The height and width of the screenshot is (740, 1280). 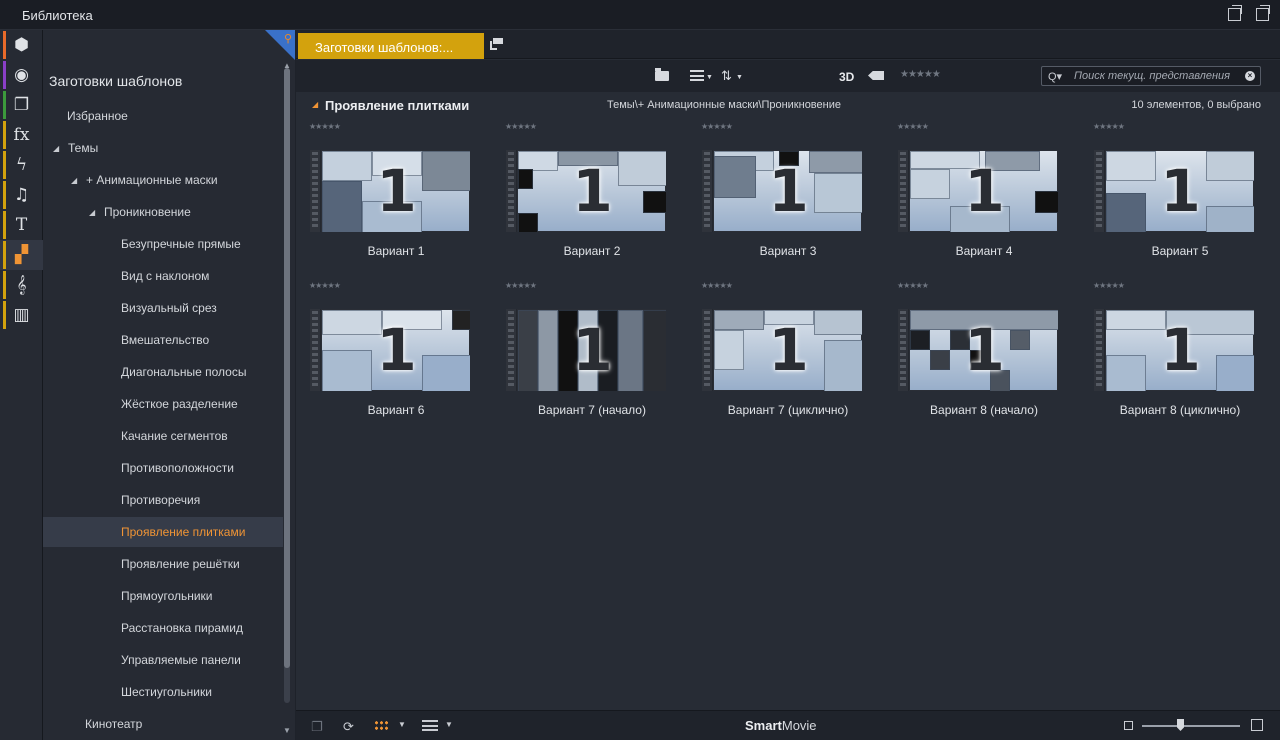 What do you see at coordinates (781, 725) in the screenshot?
I see `brand-label: SmartMovie` at bounding box center [781, 725].